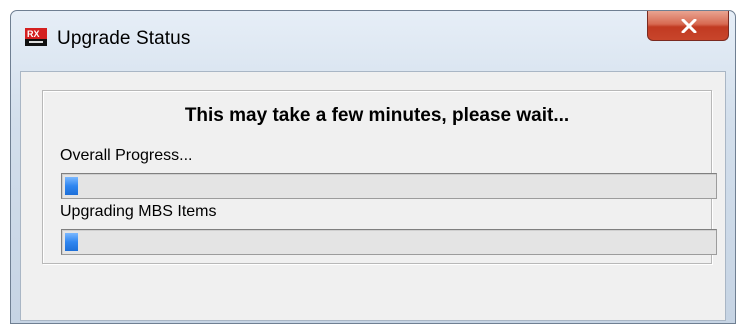 This screenshot has height=329, width=748. Describe the element at coordinates (71, 242) in the screenshot. I see `mbs-items-progress-fill` at that location.